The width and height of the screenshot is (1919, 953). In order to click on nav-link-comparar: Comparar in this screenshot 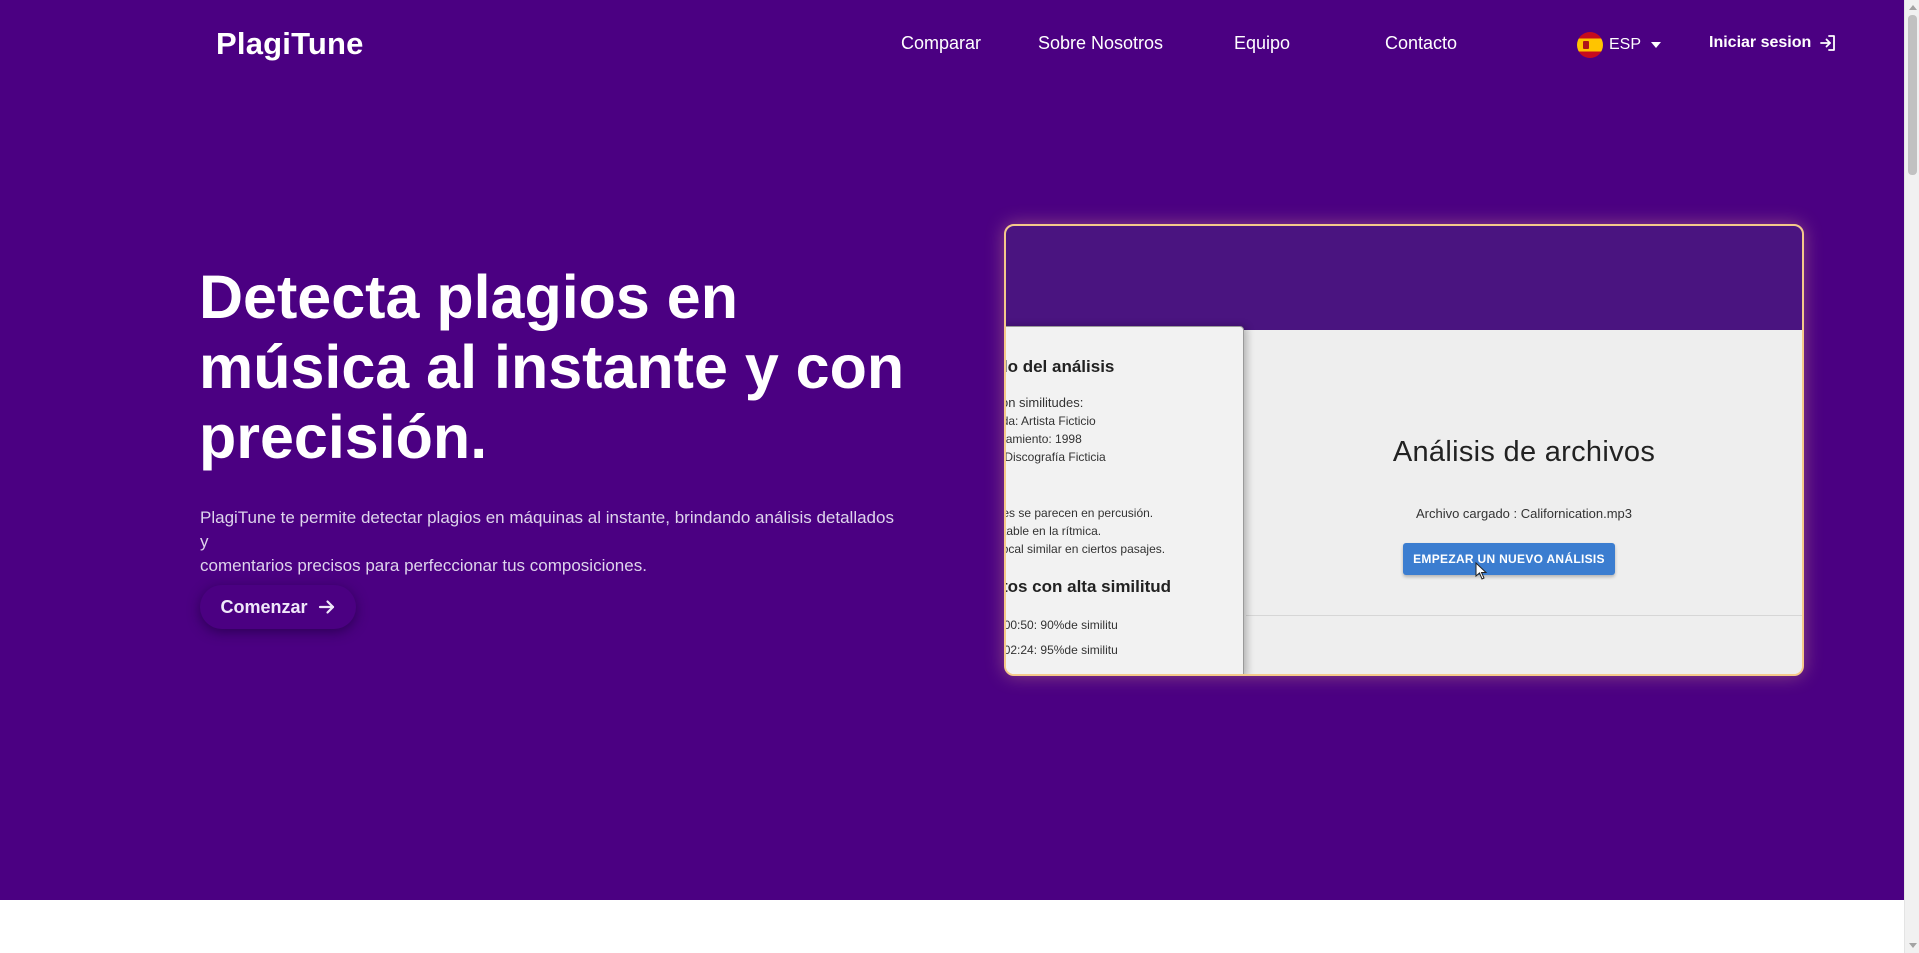, I will do `click(941, 43)`.